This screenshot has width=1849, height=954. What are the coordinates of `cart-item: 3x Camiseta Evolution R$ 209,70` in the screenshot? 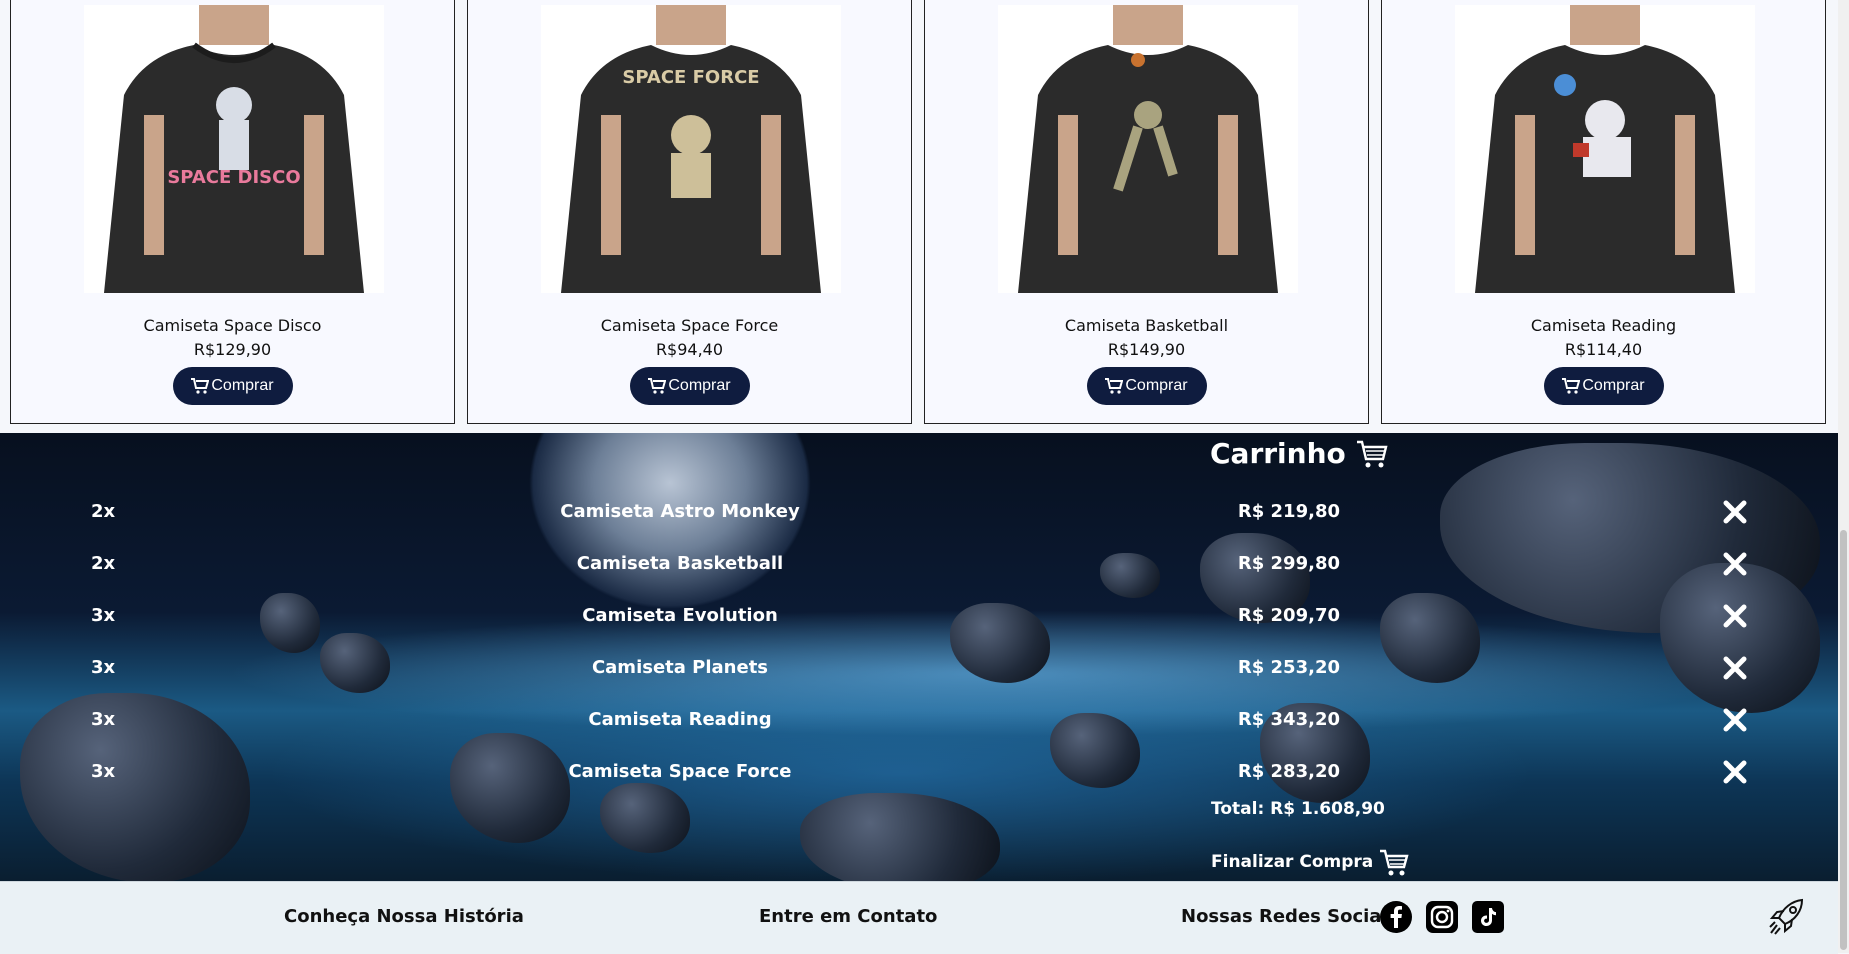 It's located at (919, 619).